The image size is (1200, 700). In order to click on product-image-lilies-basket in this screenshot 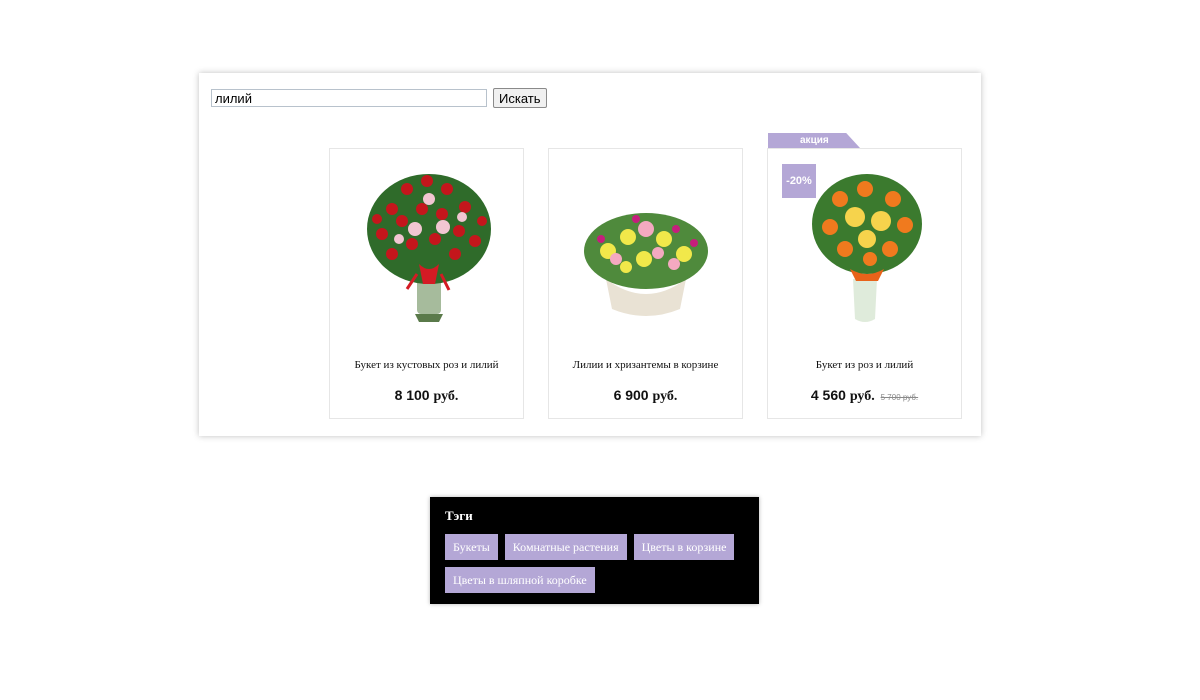, I will do `click(646, 246)`.